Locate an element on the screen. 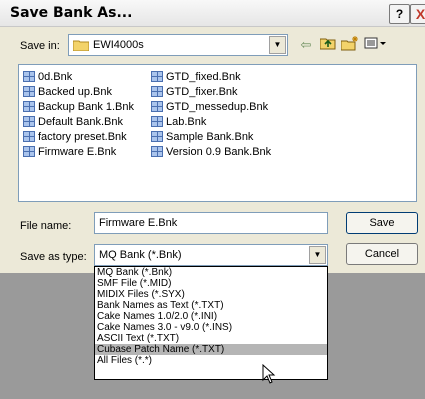 Image resolution: width=425 pixels, height=399 pixels. up-folder-icon is located at coordinates (328, 45).